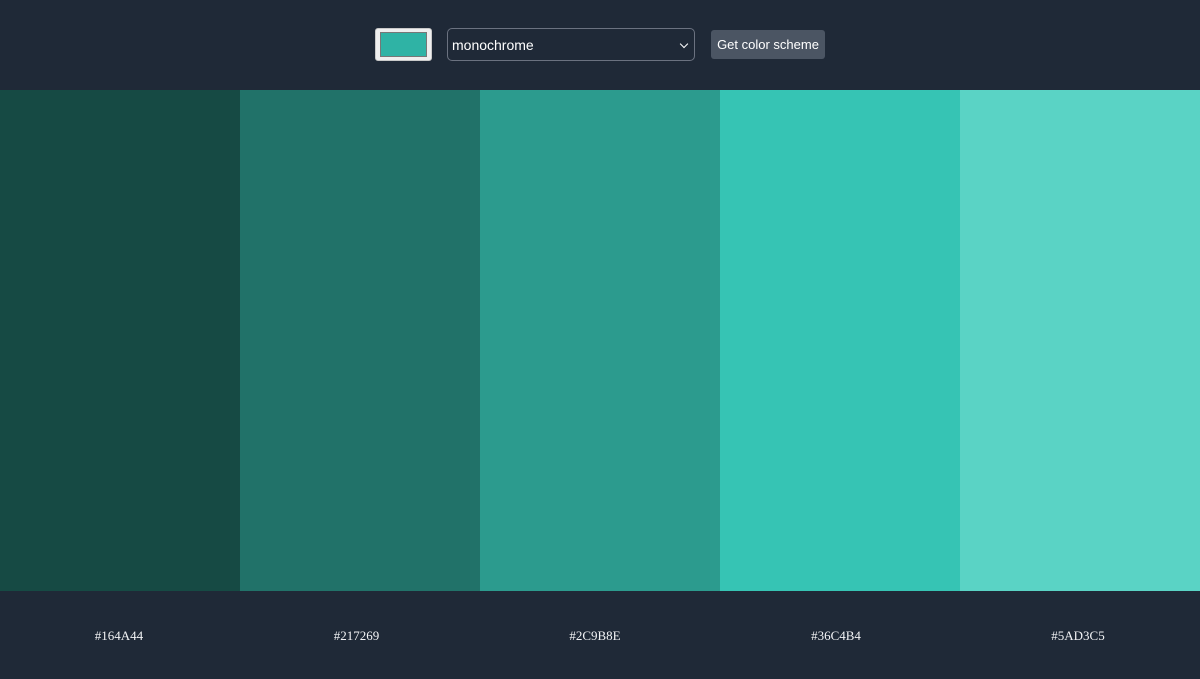 Image resolution: width=1200 pixels, height=679 pixels. Describe the element at coordinates (493, 45) in the screenshot. I see `scheme-mode-value: monochrome` at that location.